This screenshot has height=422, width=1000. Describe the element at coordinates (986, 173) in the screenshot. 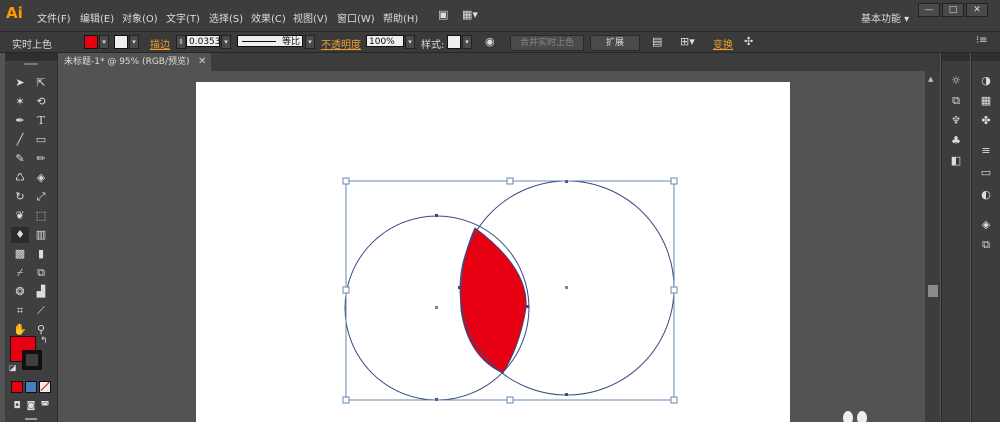

I see `gradient-icon: ▭` at that location.